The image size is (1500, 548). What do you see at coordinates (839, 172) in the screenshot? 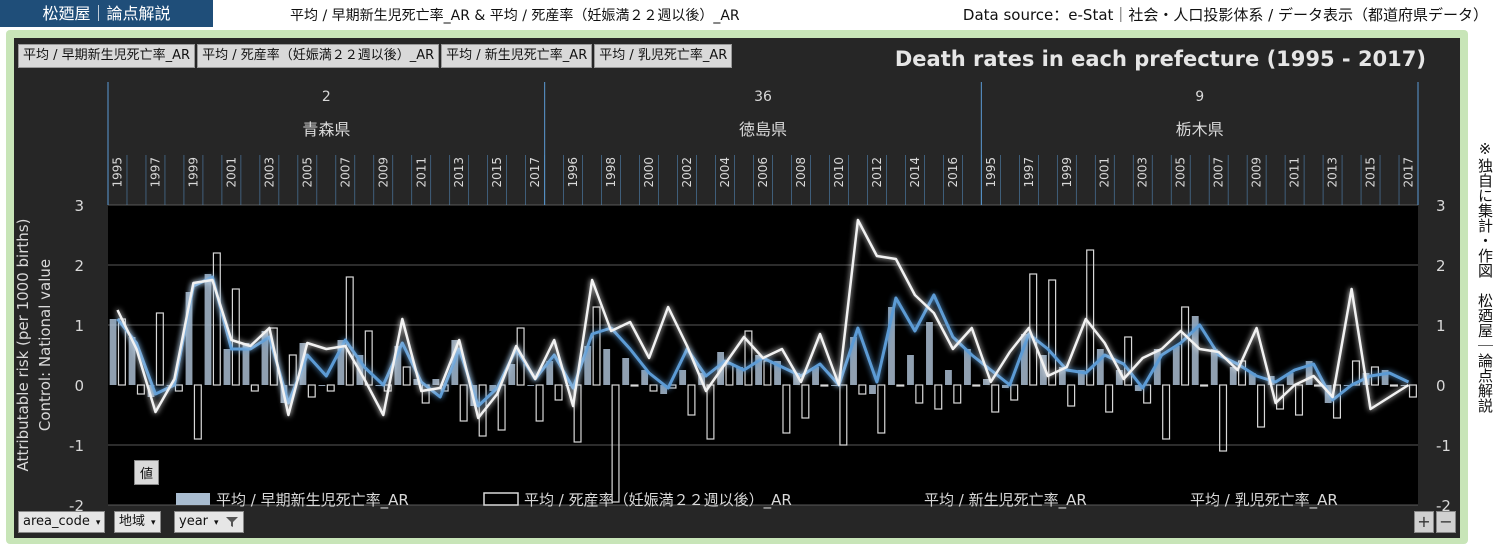
I see `year-tick-label: 2010` at bounding box center [839, 172].